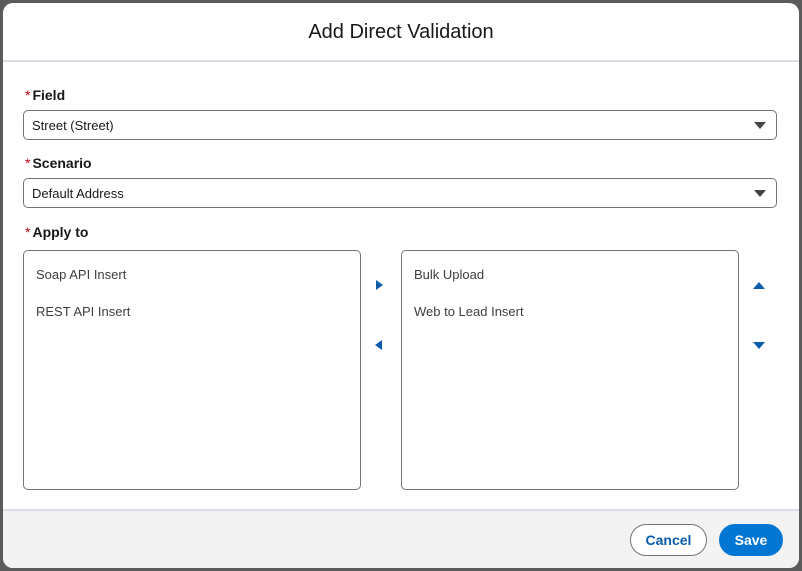 The width and height of the screenshot is (802, 571). What do you see at coordinates (60, 232) in the screenshot?
I see `apply-to-label-text: Apply to` at bounding box center [60, 232].